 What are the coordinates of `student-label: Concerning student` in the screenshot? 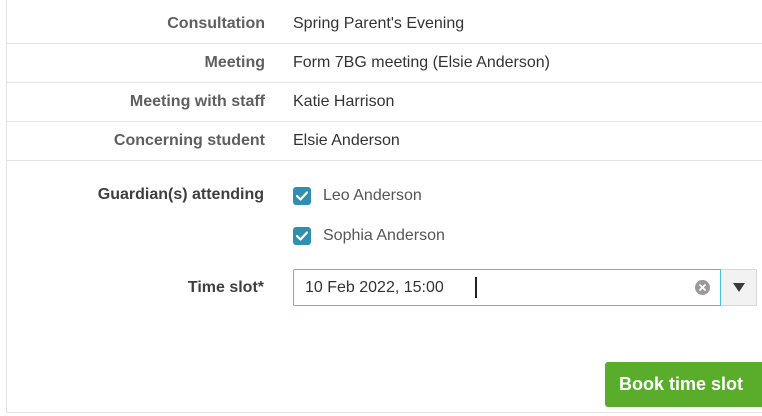 It's located at (189, 140).